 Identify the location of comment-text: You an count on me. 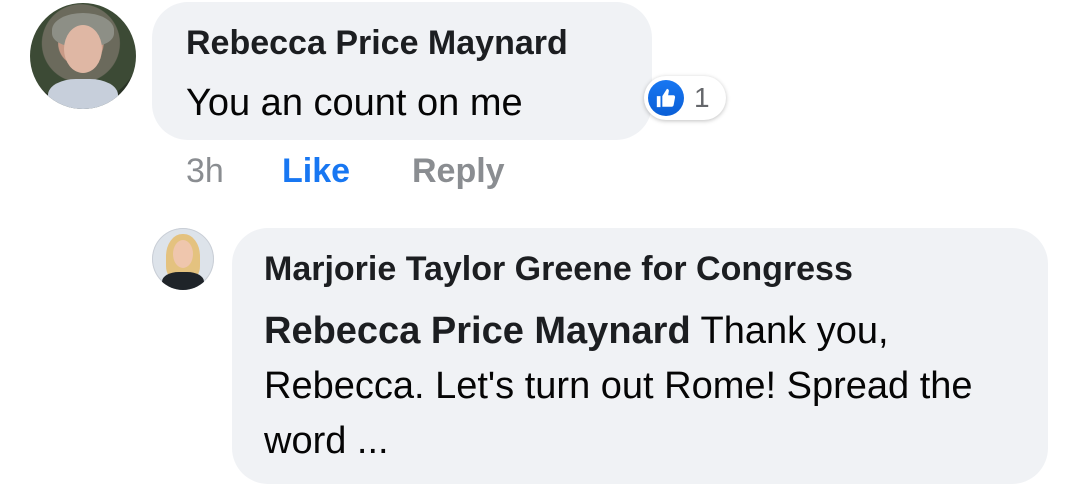
(354, 103).